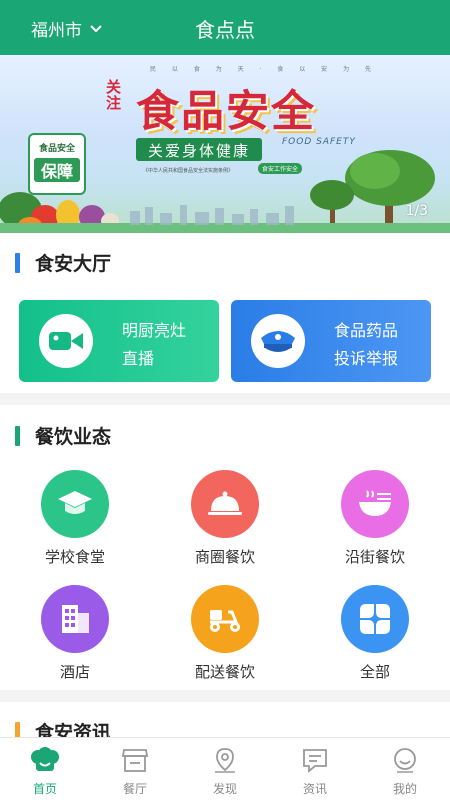 The height and width of the screenshot is (800, 450). What do you see at coordinates (75, 504) in the screenshot?
I see `graduation-cap-icon` at bounding box center [75, 504].